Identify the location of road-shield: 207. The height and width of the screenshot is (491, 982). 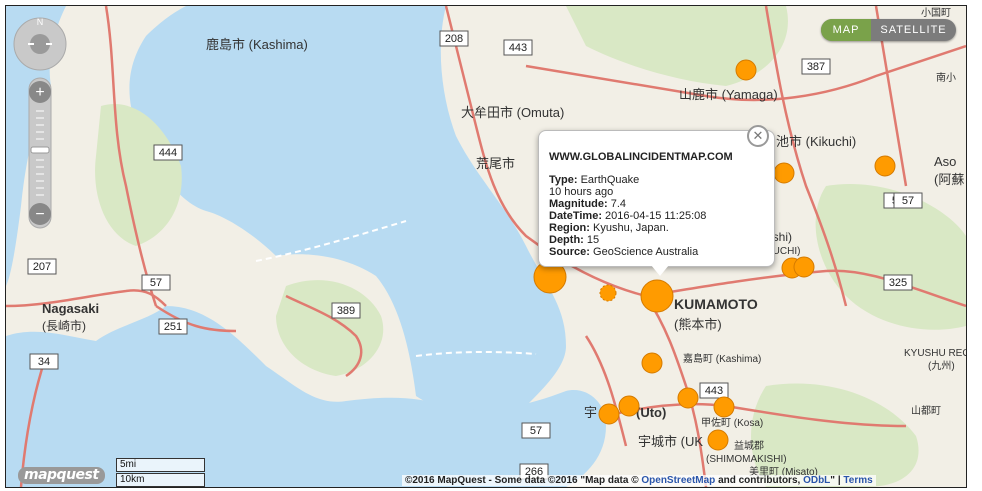
(42, 266).